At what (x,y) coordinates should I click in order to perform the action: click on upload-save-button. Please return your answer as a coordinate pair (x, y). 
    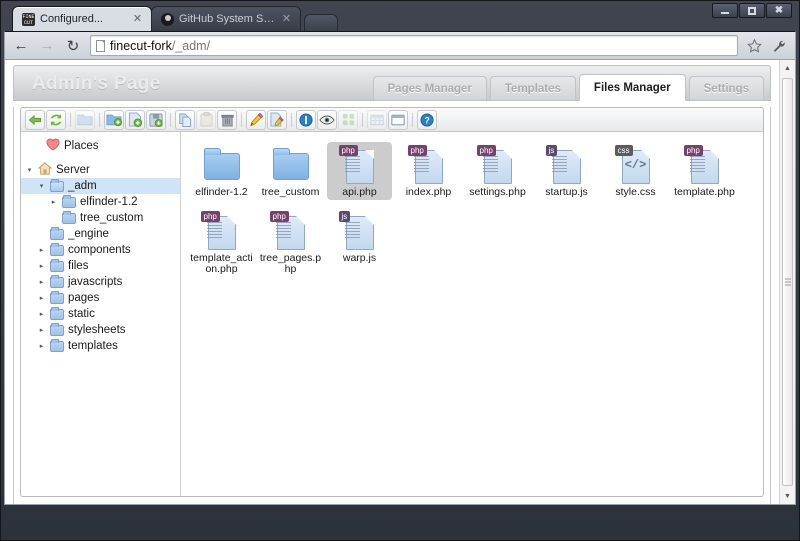
    Looking at the image, I should click on (156, 119).